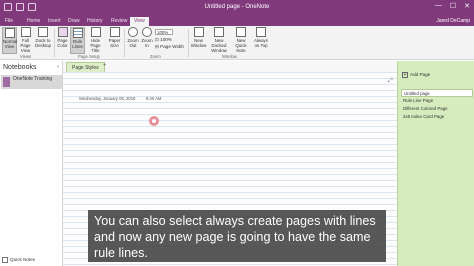 This screenshot has width=474, height=266. Describe the element at coordinates (139, 21) in the screenshot. I see `tab-view: View` at that location.